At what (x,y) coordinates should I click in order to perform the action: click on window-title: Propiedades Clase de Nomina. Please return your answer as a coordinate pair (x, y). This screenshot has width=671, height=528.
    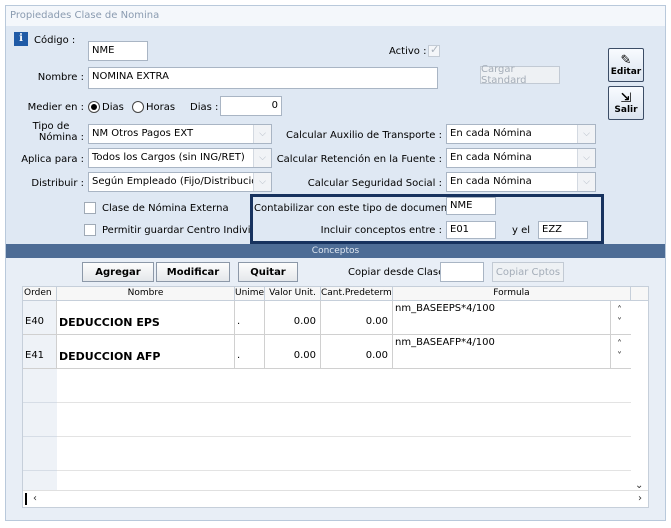
    Looking at the image, I should click on (335, 16).